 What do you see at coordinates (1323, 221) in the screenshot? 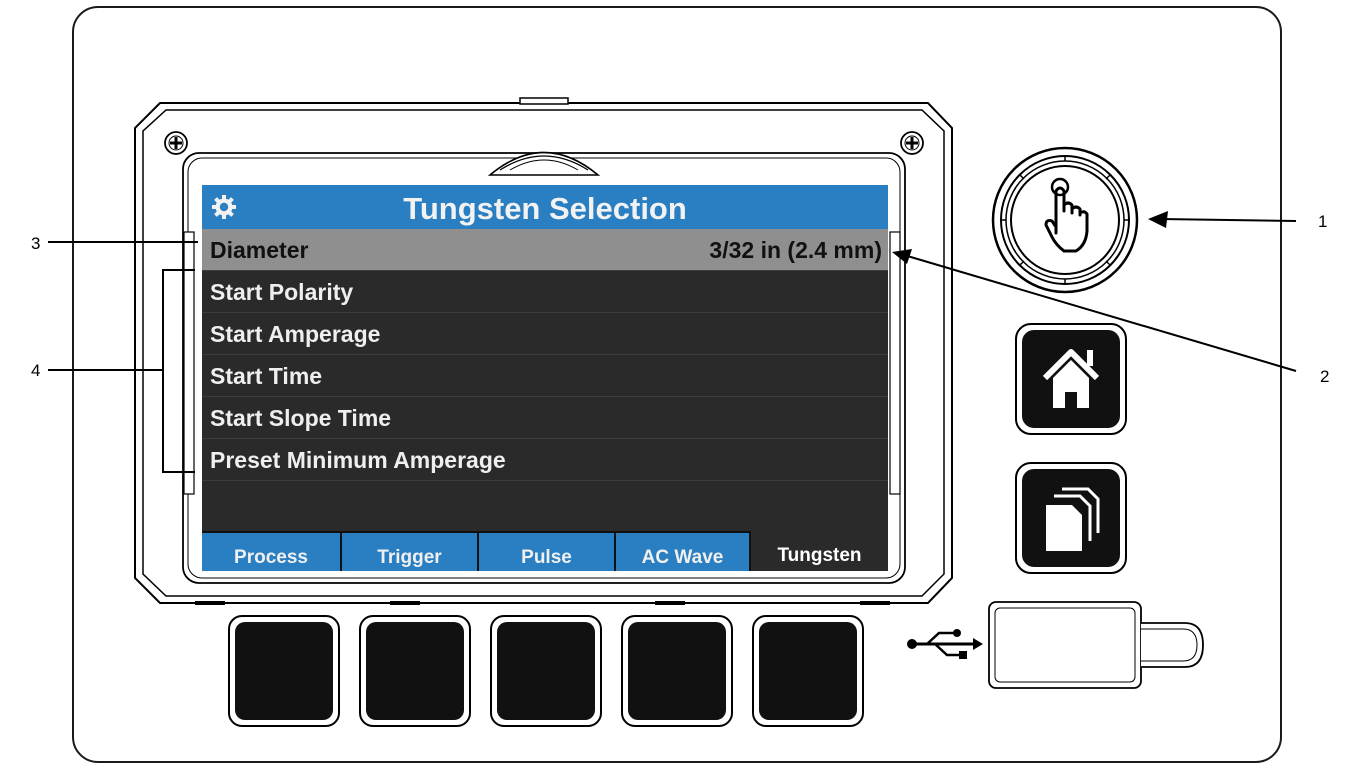
I see `callout-1: 1` at bounding box center [1323, 221].